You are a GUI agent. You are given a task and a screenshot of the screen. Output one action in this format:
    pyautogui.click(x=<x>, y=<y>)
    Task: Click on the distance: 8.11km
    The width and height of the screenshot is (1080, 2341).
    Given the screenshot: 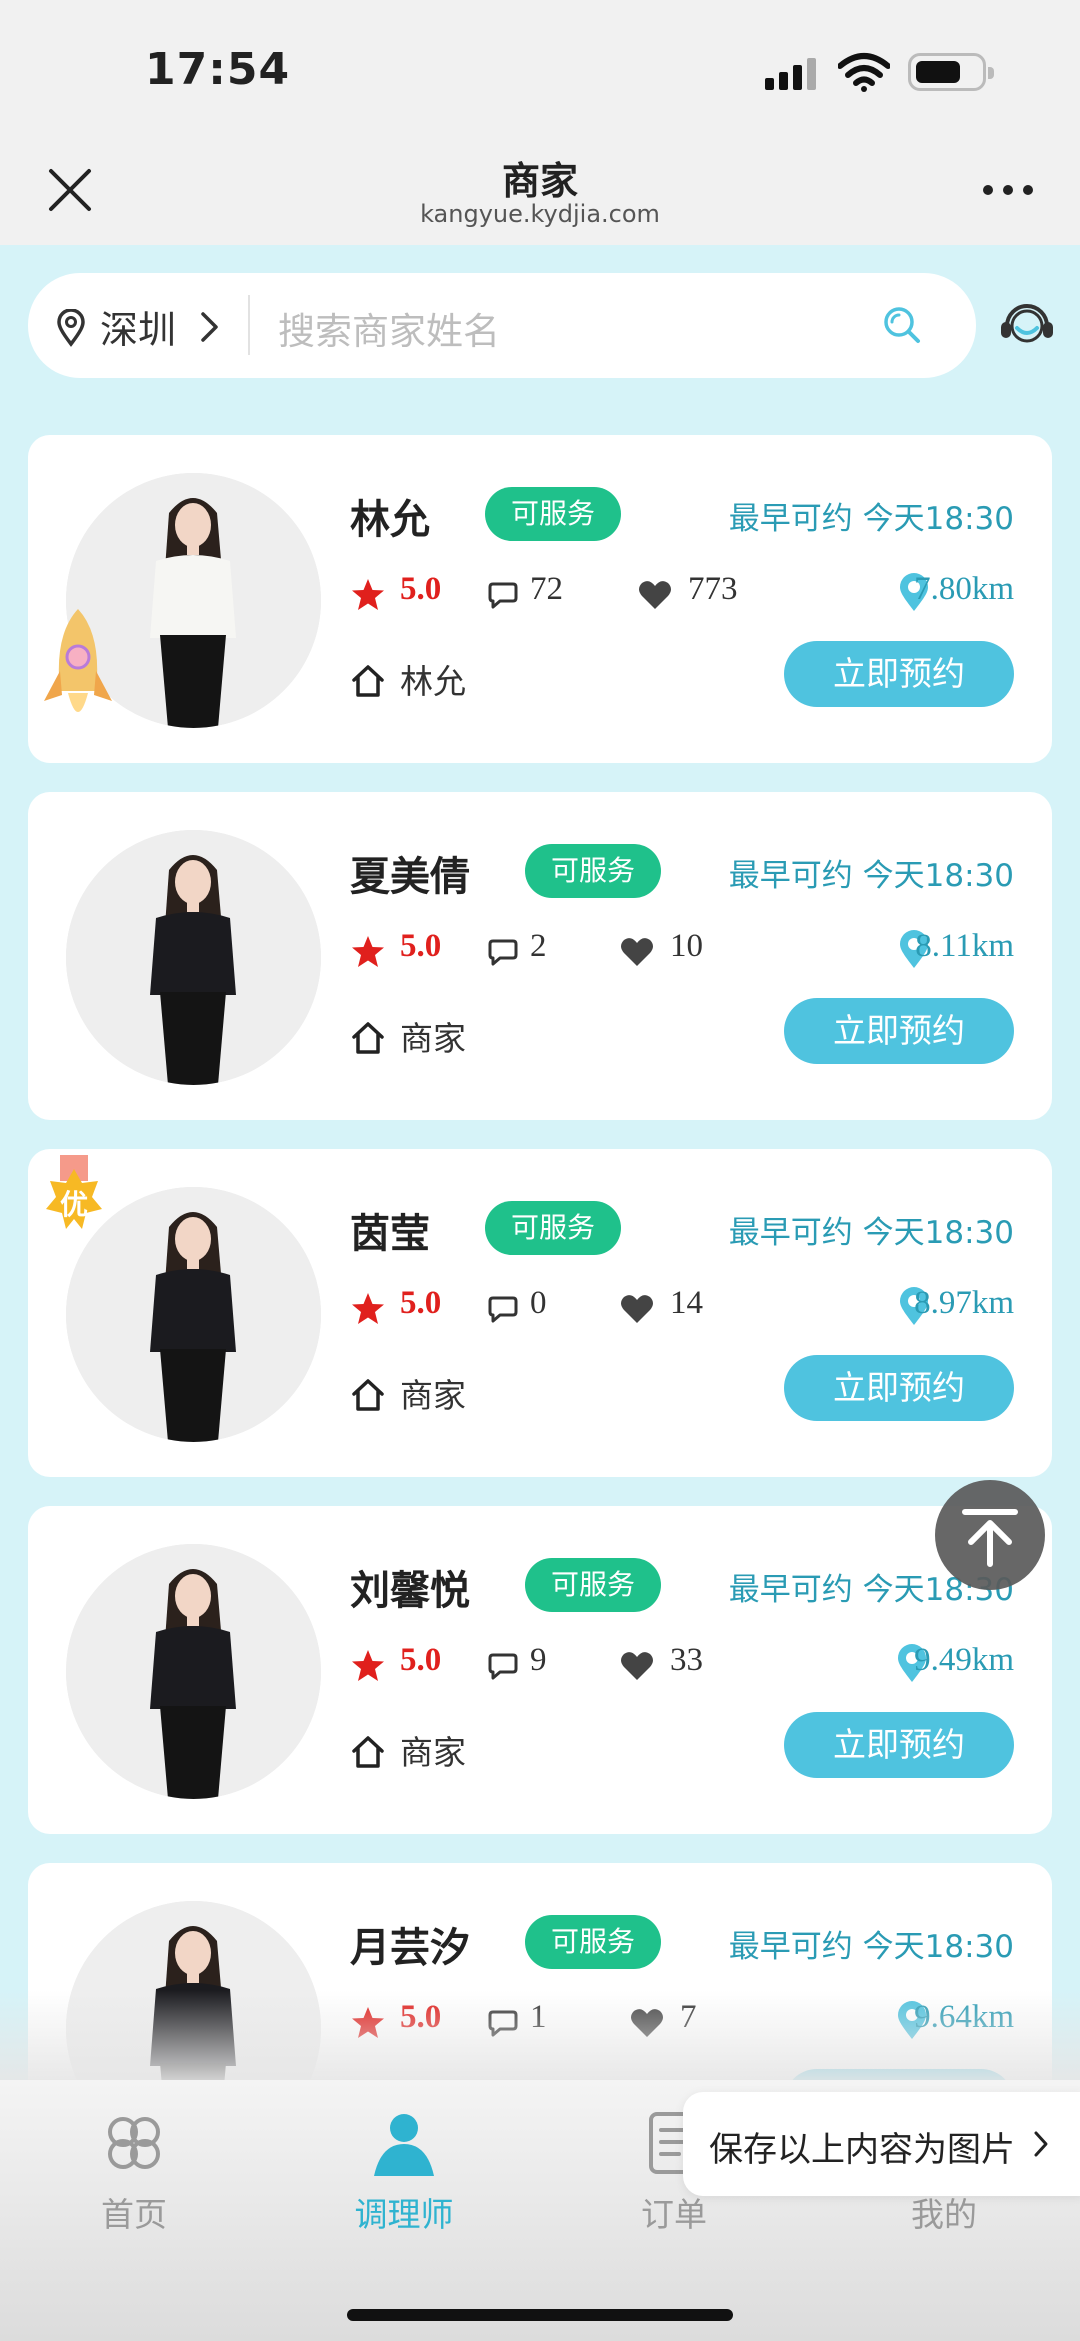 What is the action you would take?
    pyautogui.click(x=964, y=946)
    